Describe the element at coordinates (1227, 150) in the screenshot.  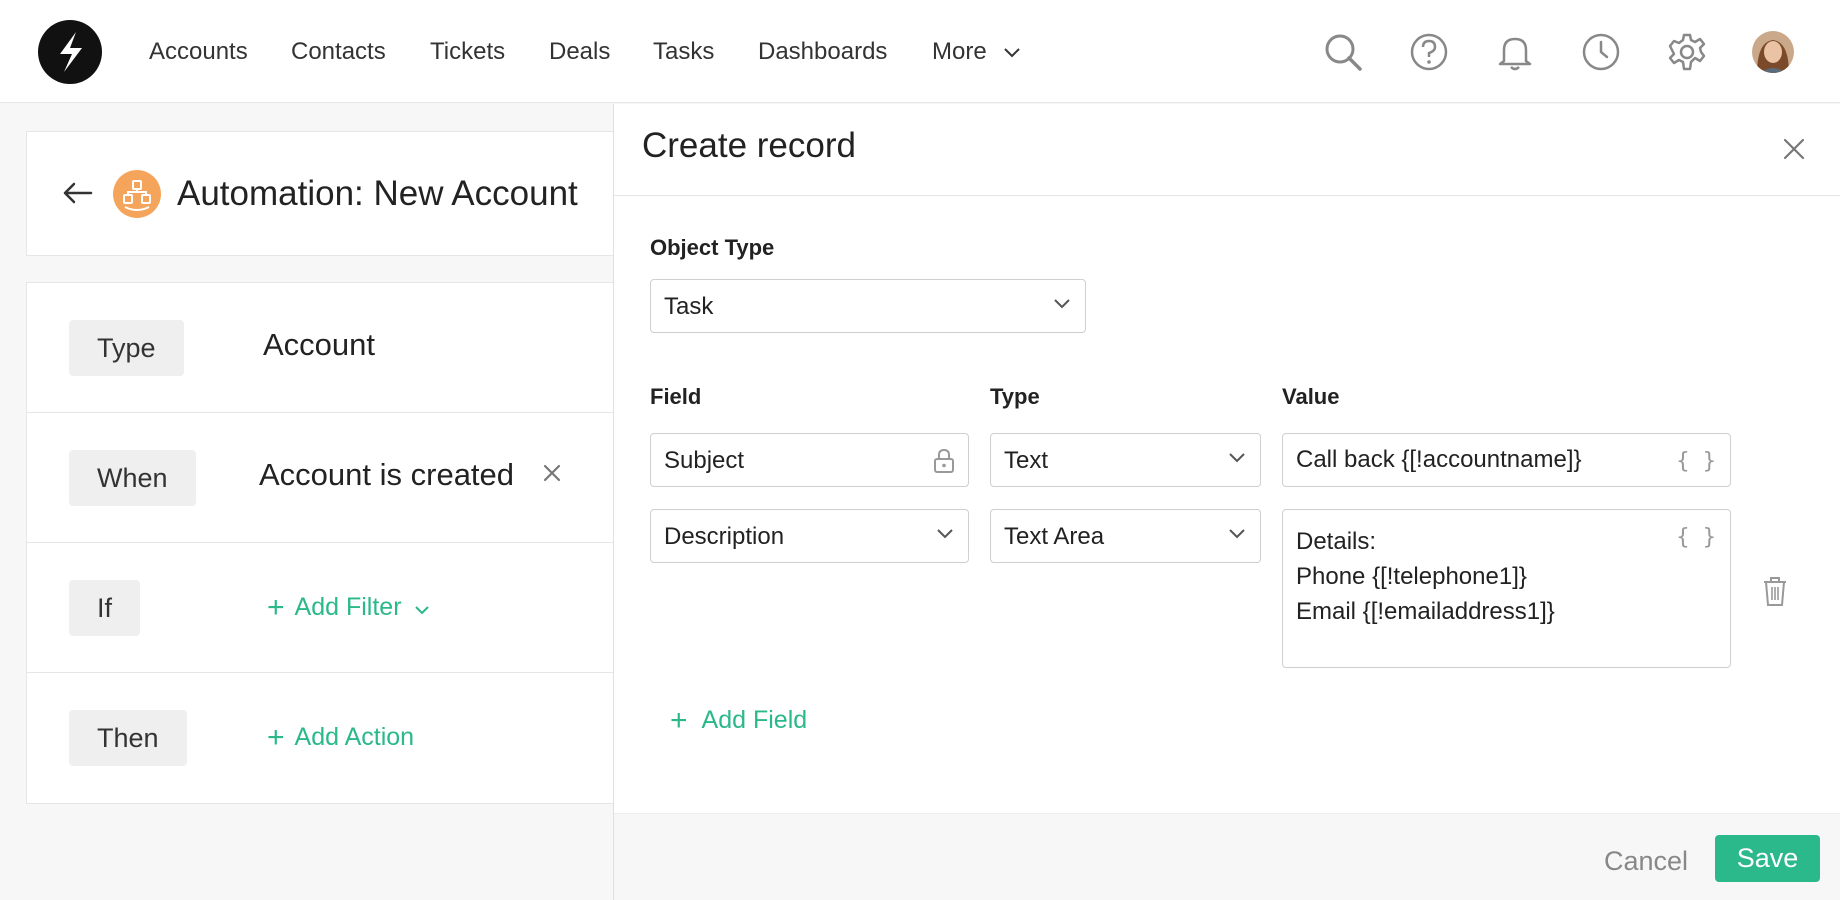
I see `drawer-header: Create record` at that location.